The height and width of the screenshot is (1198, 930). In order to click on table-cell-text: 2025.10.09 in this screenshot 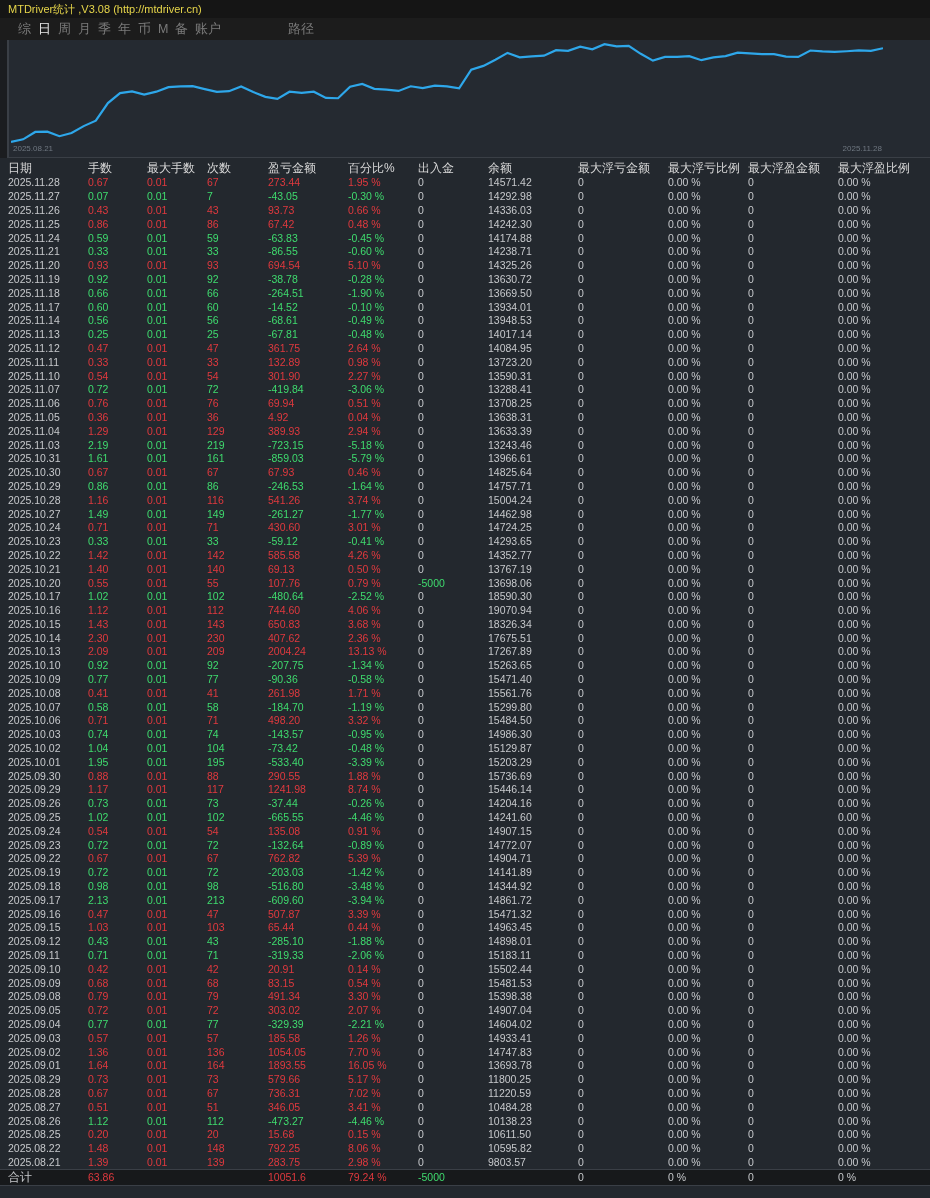, I will do `click(35, 680)`.